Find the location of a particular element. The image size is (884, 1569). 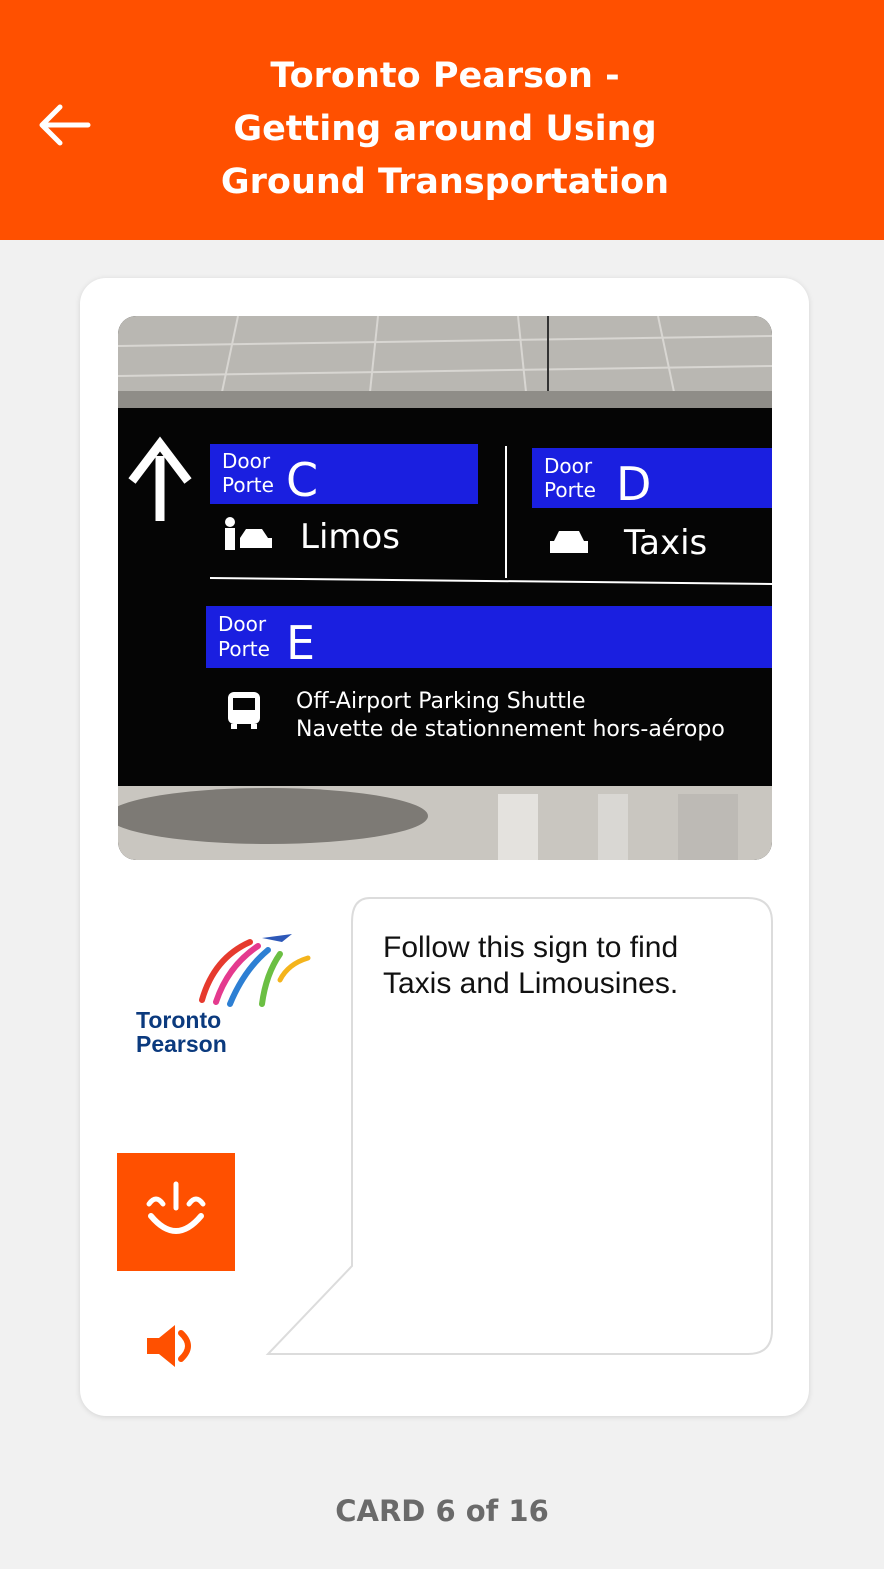

speaker-icon is located at coordinates (169, 1346).